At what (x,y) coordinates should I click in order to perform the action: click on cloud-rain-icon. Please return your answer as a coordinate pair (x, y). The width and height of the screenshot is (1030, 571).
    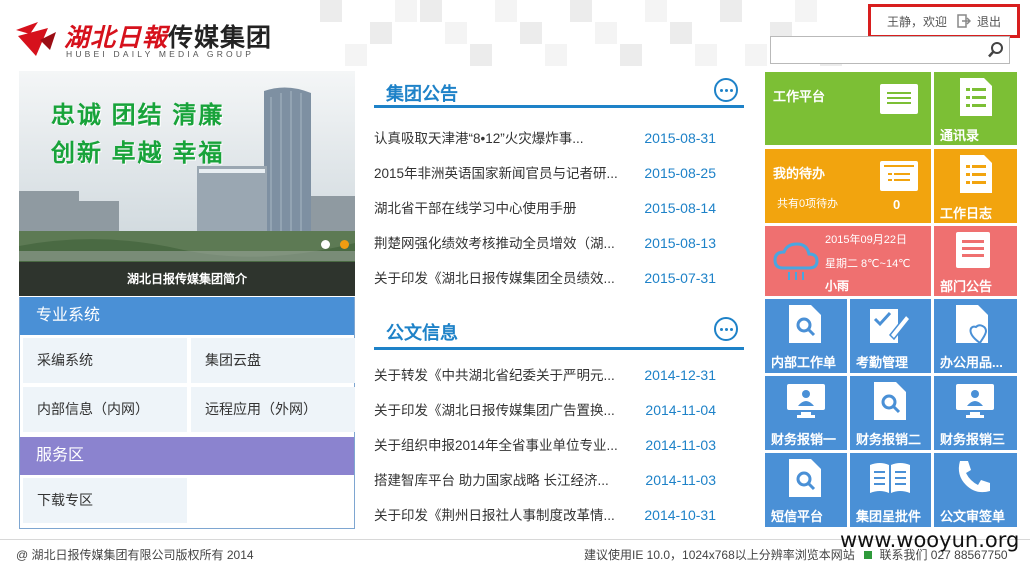
    Looking at the image, I should click on (796, 261).